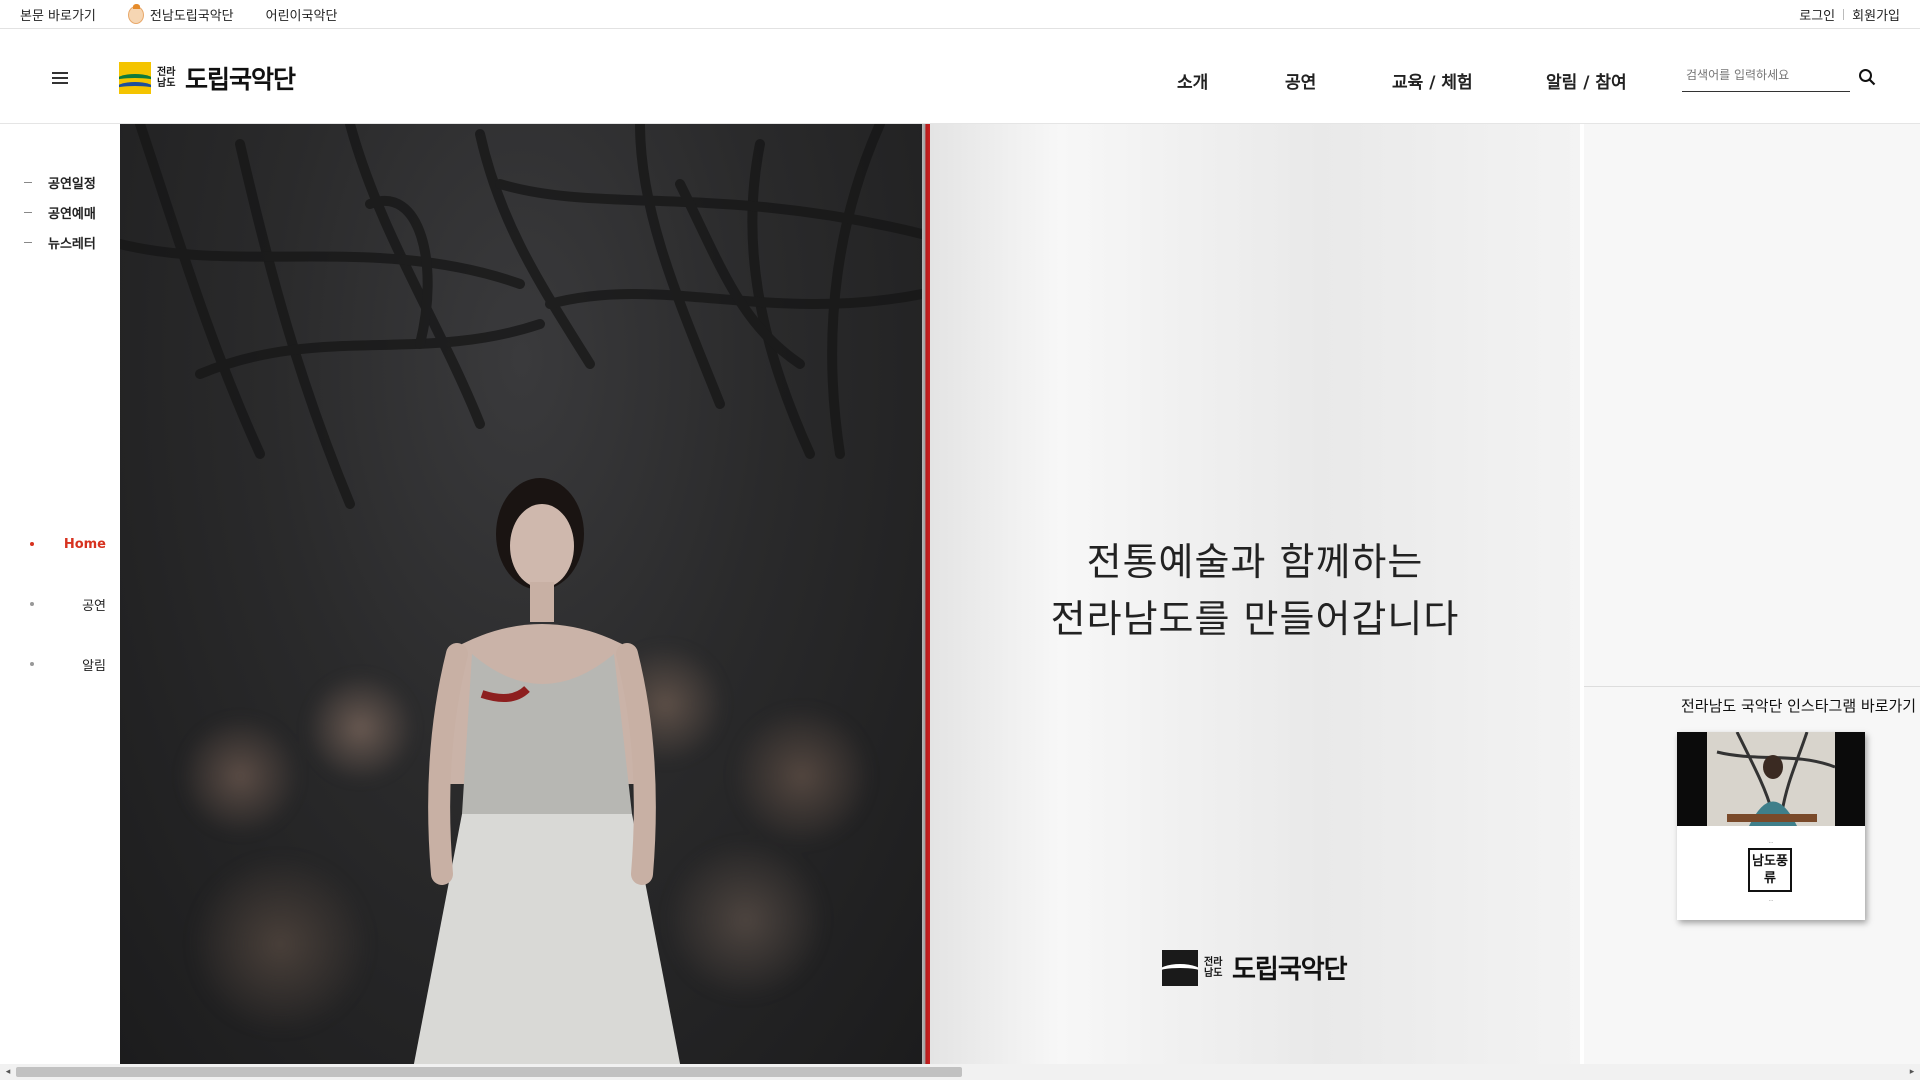 The width and height of the screenshot is (1920, 1080). What do you see at coordinates (68, 664) in the screenshot?
I see `section-dot-notice: 알림` at bounding box center [68, 664].